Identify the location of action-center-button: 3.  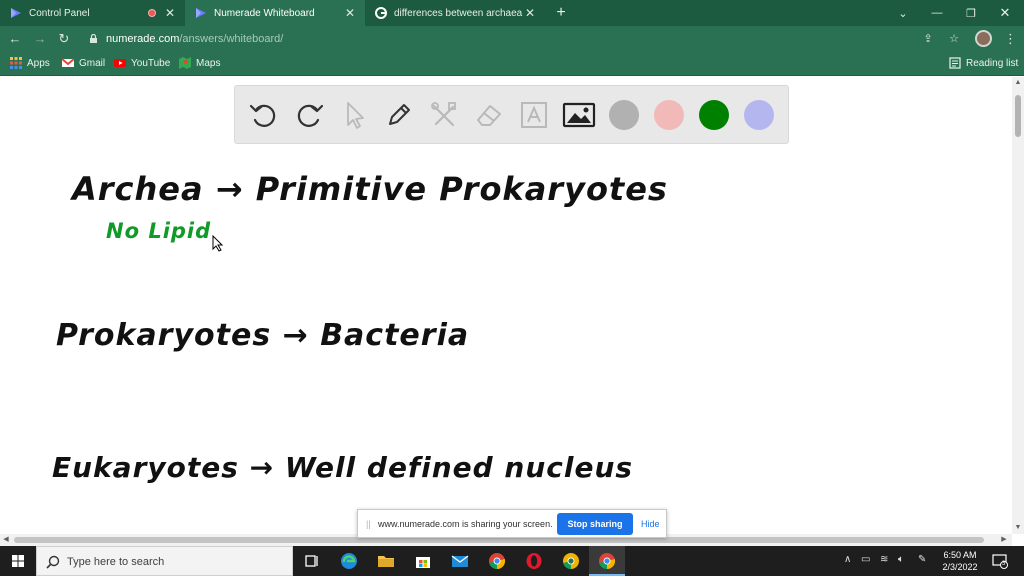
(1000, 561).